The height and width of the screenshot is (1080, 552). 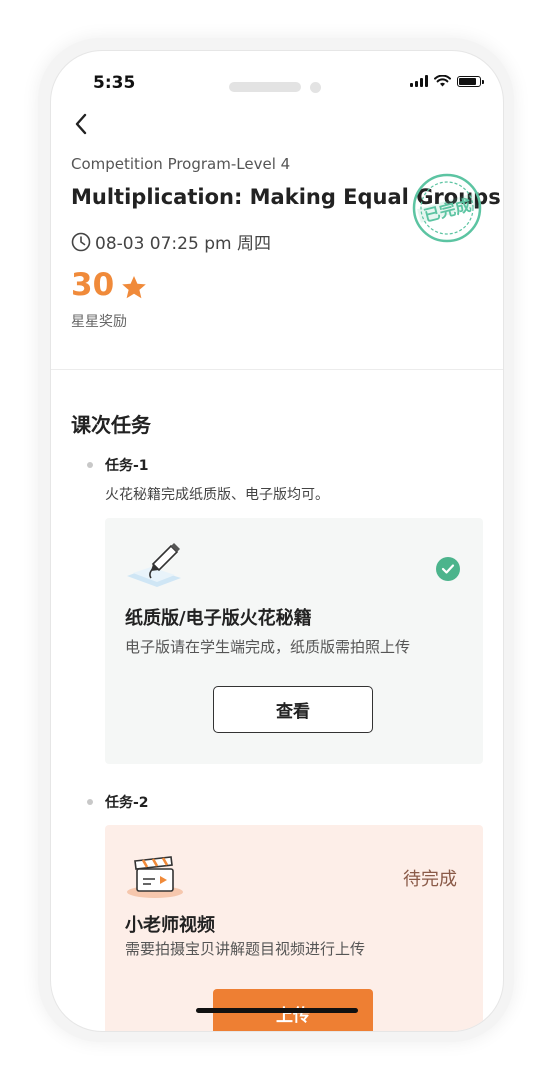 What do you see at coordinates (127, 803) in the screenshot?
I see `task-2-name: 任务-2` at bounding box center [127, 803].